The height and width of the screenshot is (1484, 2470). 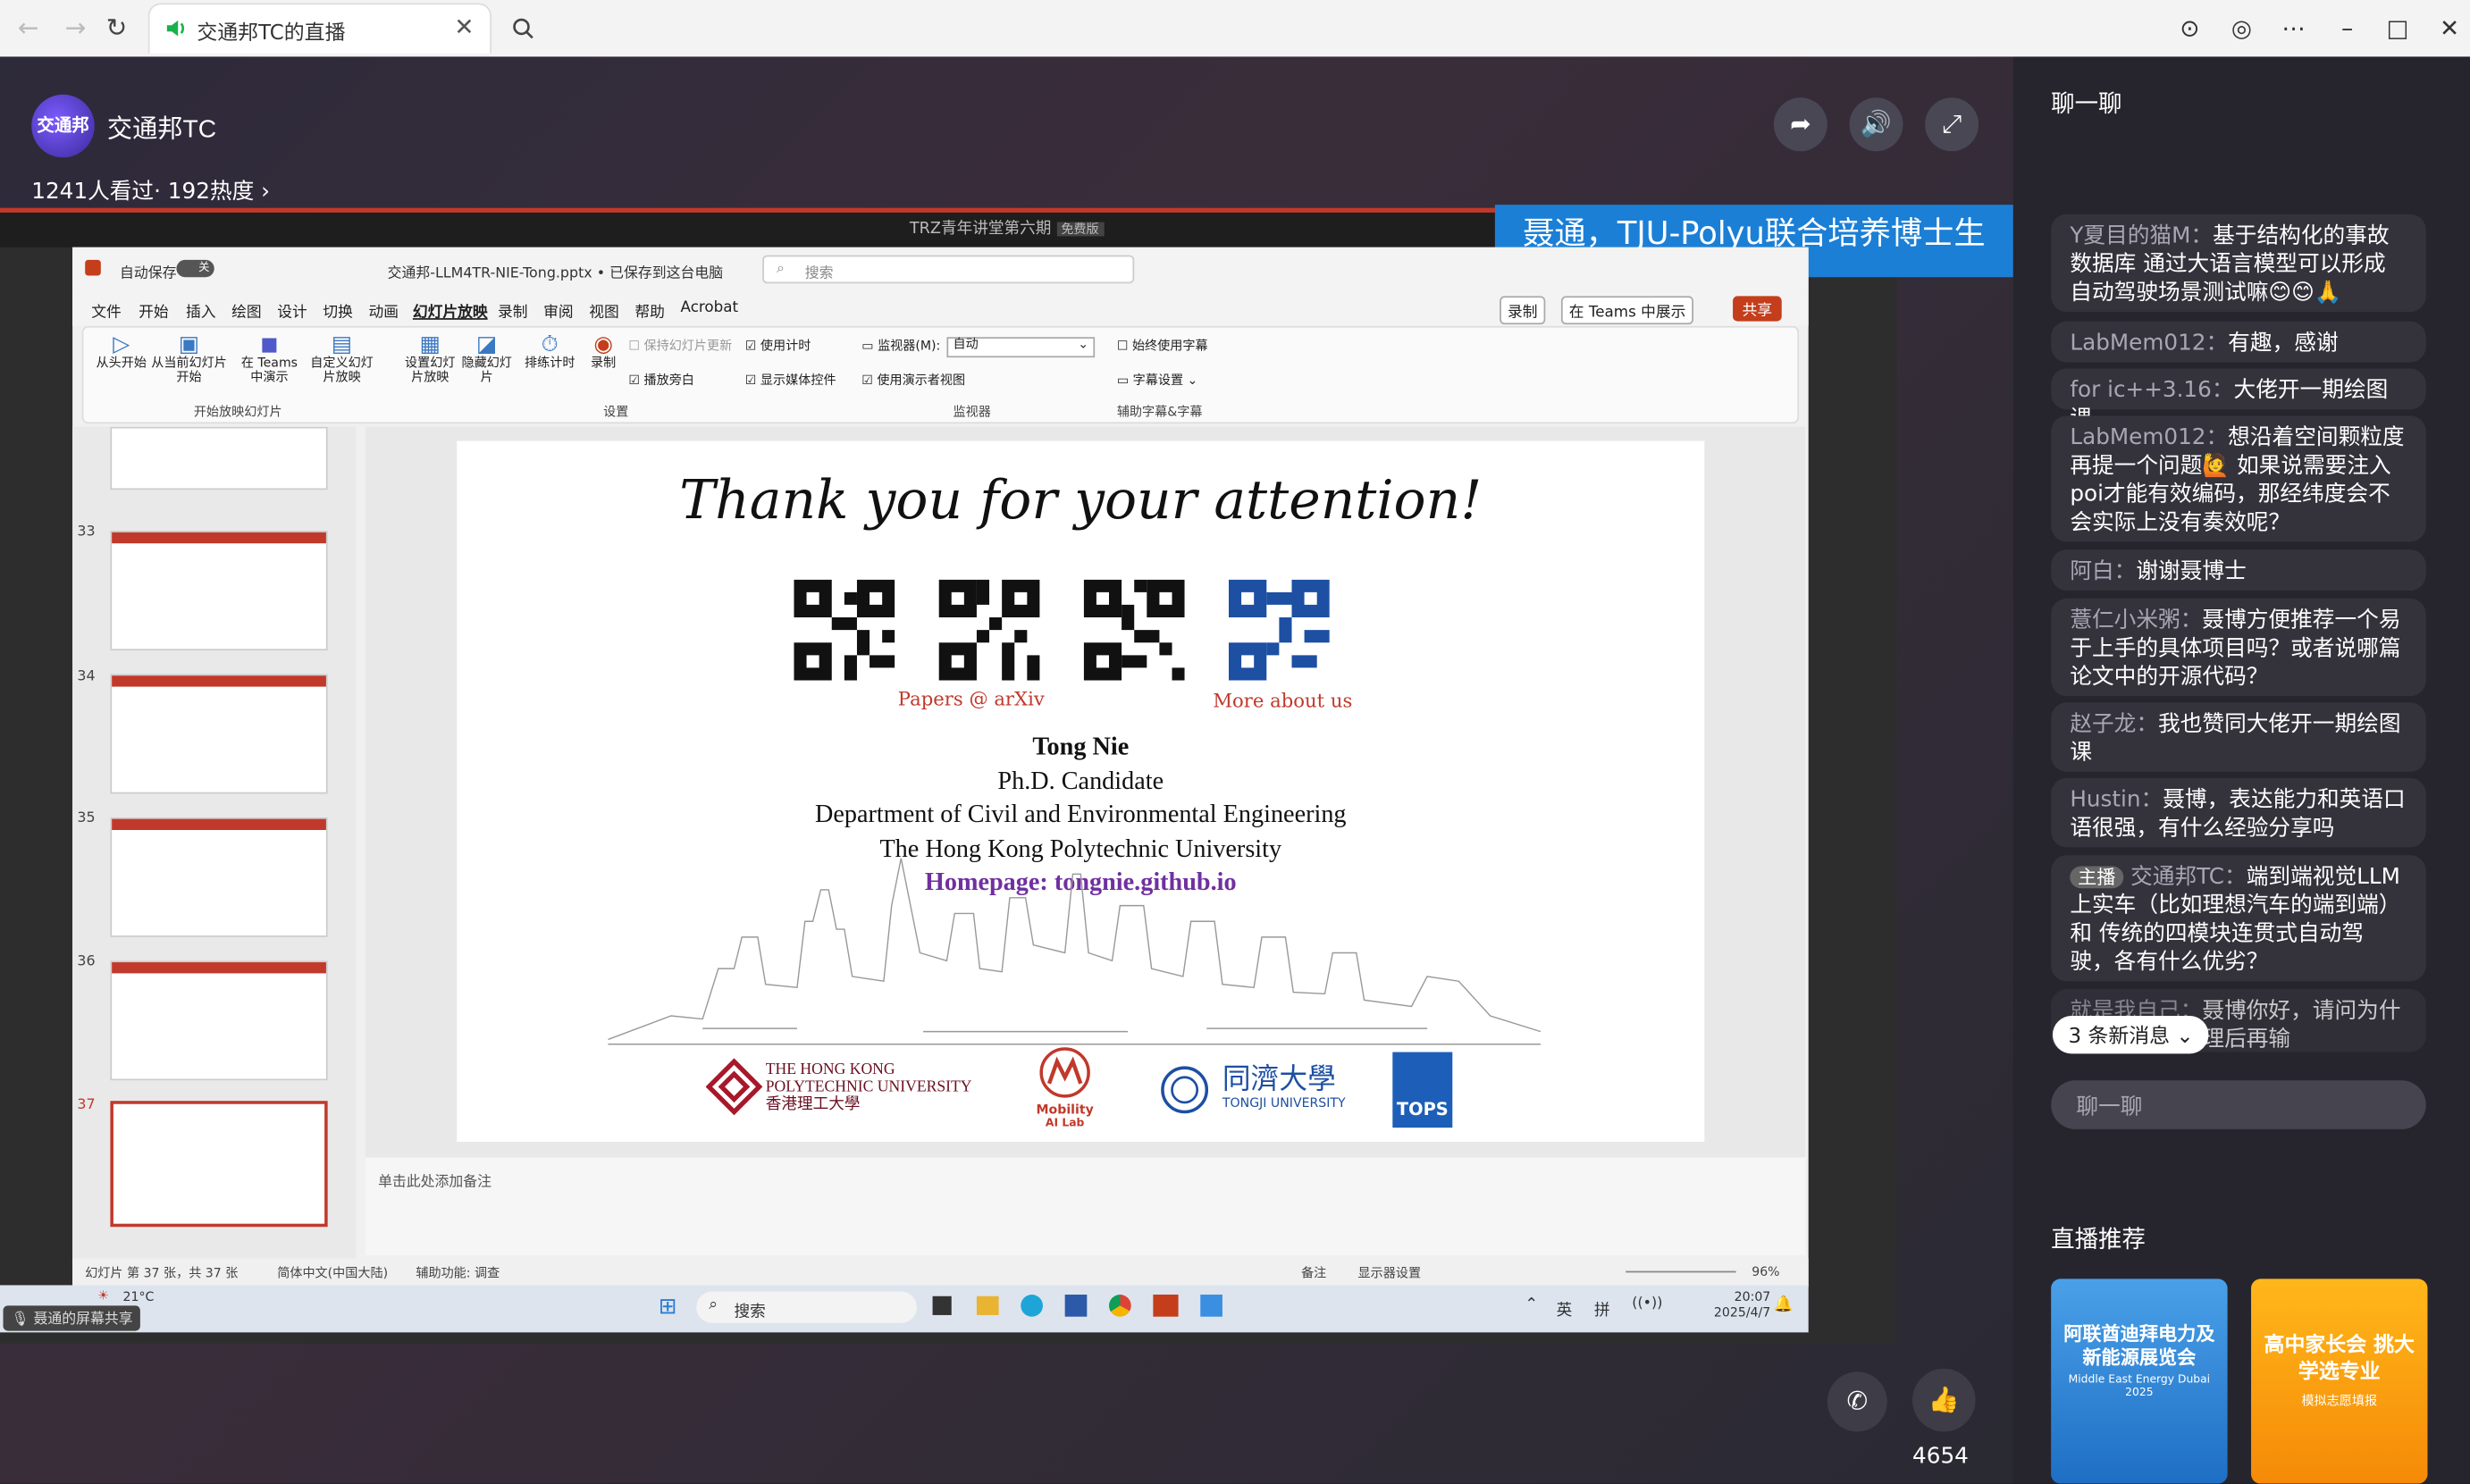 What do you see at coordinates (338, 310) in the screenshot?
I see `menu-item: 切换` at bounding box center [338, 310].